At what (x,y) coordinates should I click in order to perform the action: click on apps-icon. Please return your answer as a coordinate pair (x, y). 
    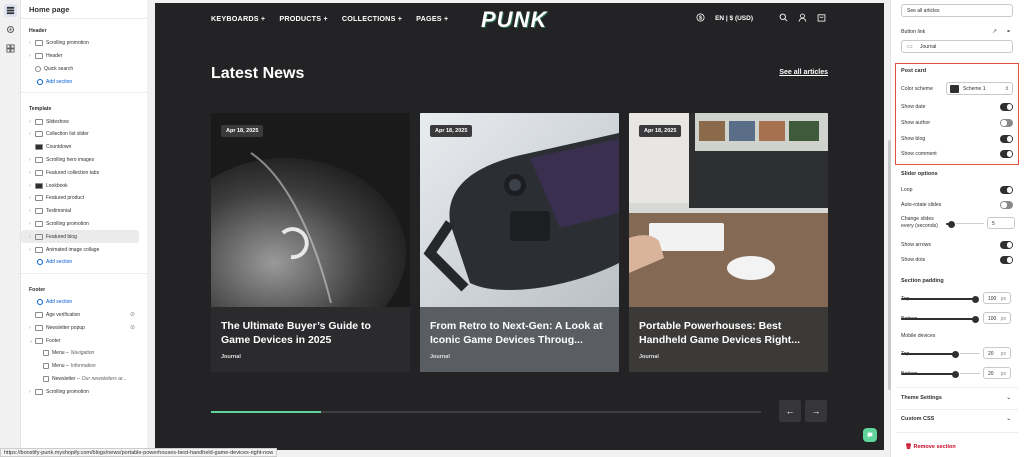
    Looking at the image, I should click on (10, 48).